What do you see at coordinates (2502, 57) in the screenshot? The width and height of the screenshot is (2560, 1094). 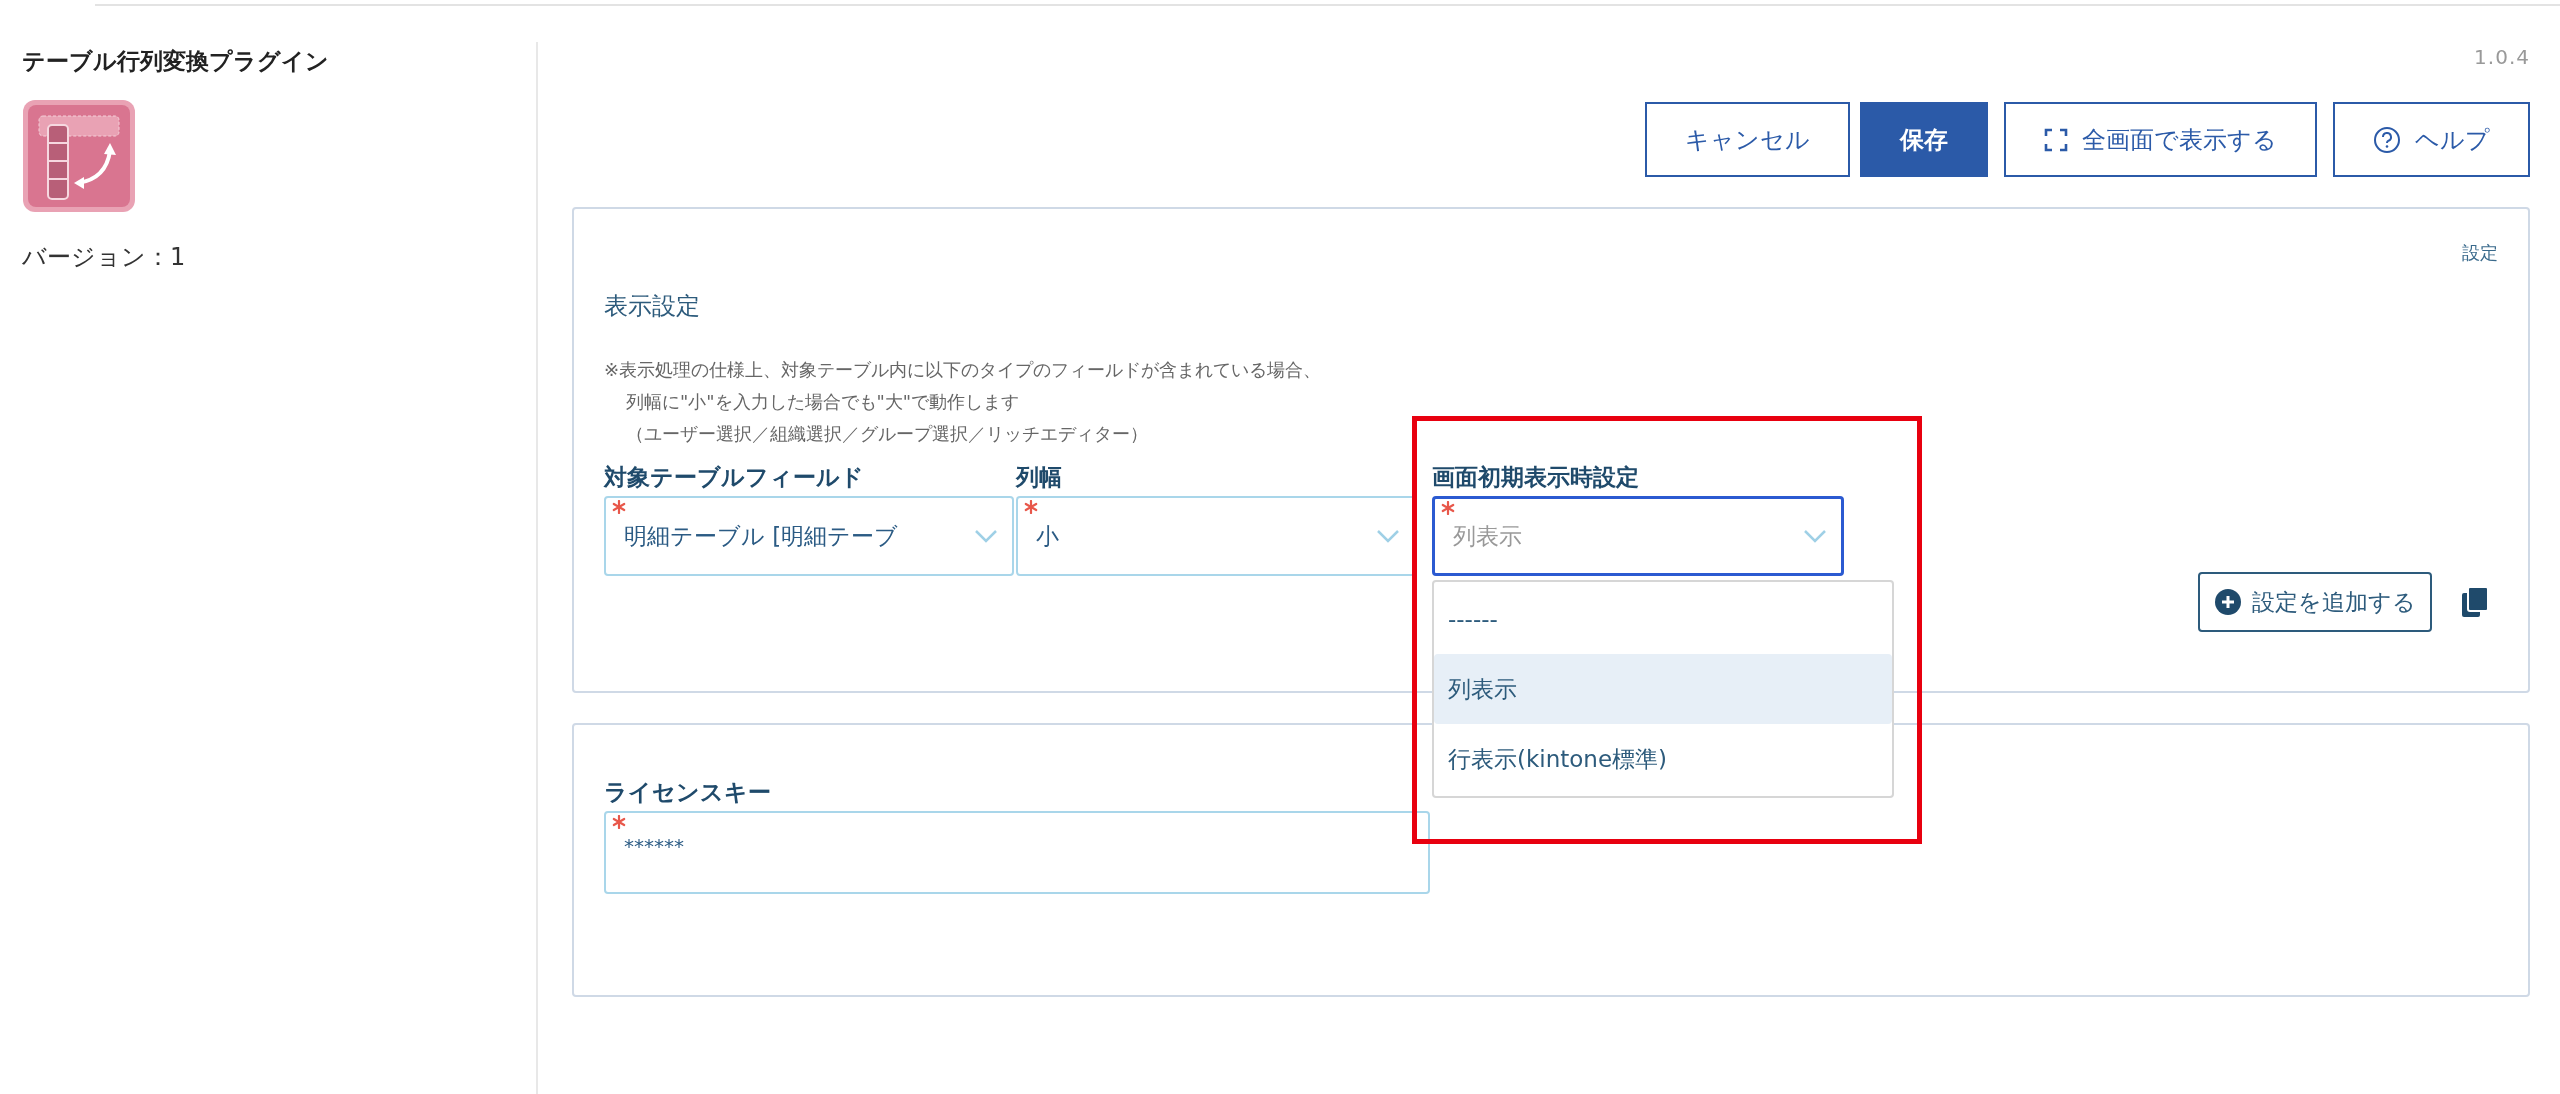 I see `app-version: 1.0.4` at bounding box center [2502, 57].